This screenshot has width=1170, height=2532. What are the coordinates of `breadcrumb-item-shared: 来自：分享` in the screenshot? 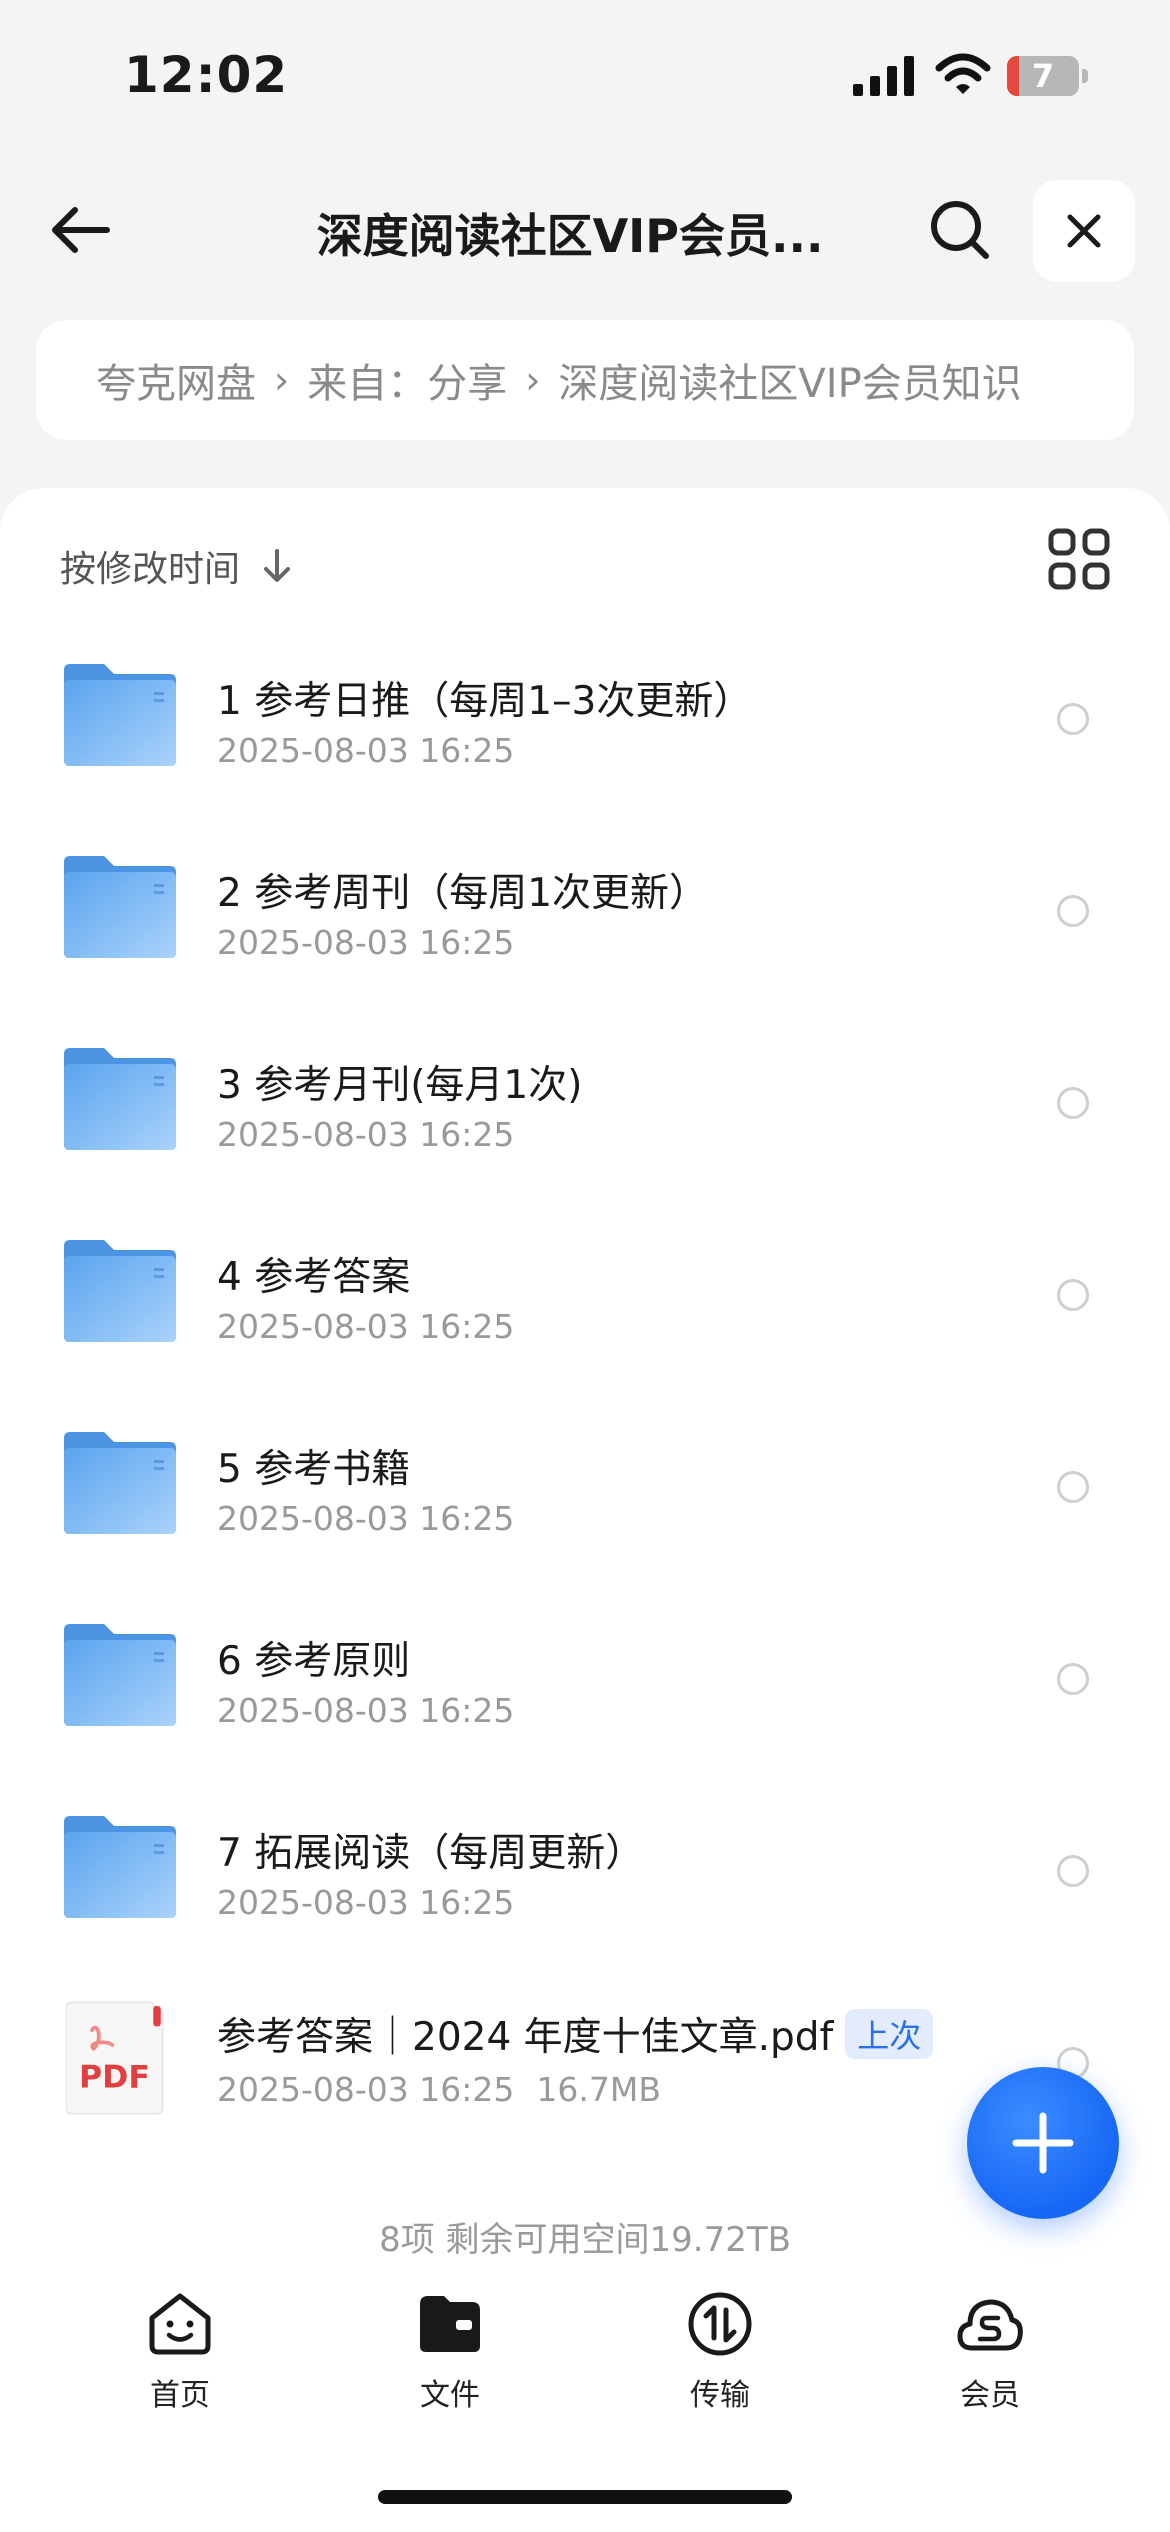 It's located at (407, 380).